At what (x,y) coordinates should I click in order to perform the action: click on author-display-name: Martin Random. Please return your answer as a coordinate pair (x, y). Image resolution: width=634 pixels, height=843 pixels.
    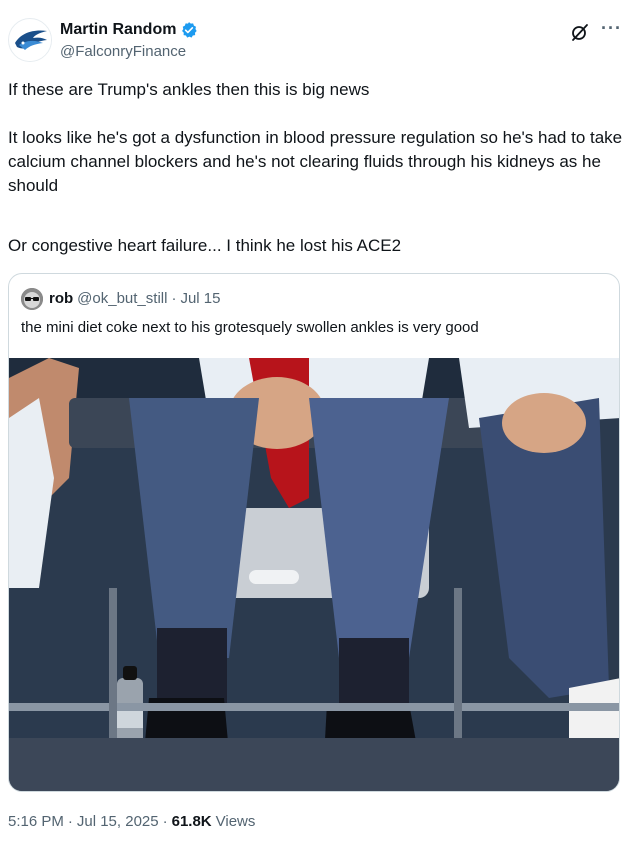
    Looking at the image, I should click on (118, 30).